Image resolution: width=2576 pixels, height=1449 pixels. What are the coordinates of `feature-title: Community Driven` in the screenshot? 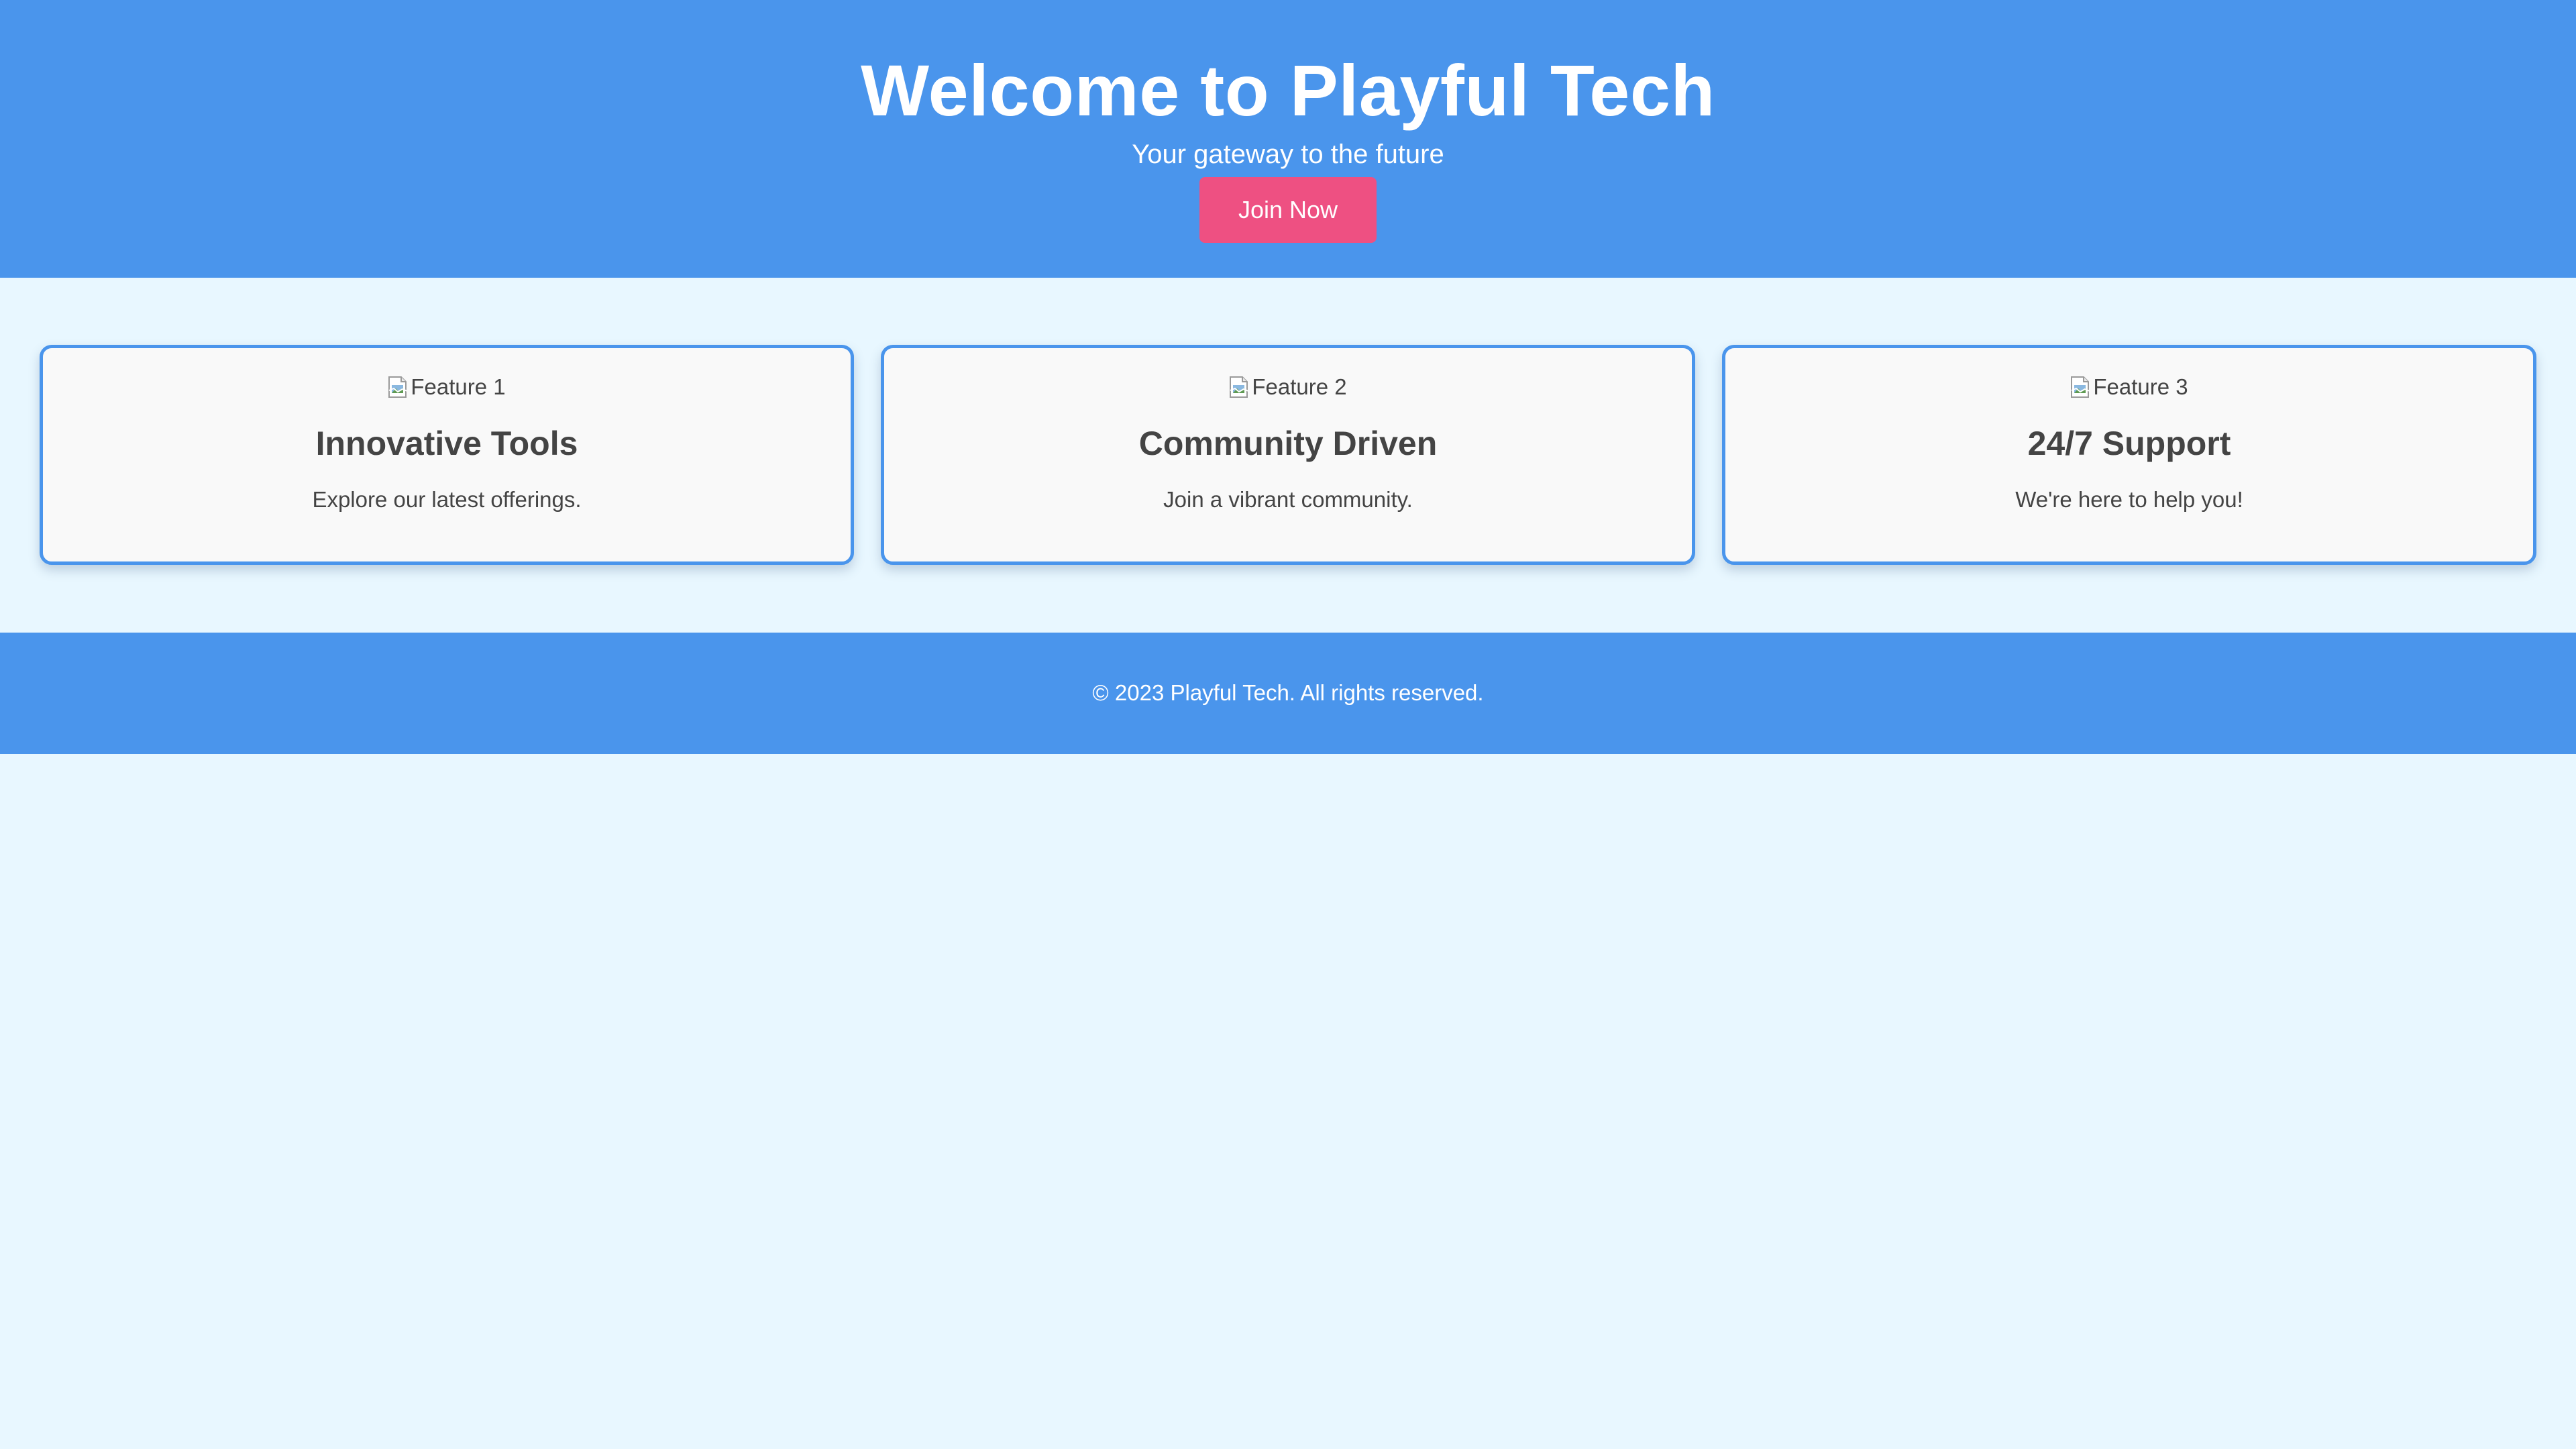 It's located at (1288, 443).